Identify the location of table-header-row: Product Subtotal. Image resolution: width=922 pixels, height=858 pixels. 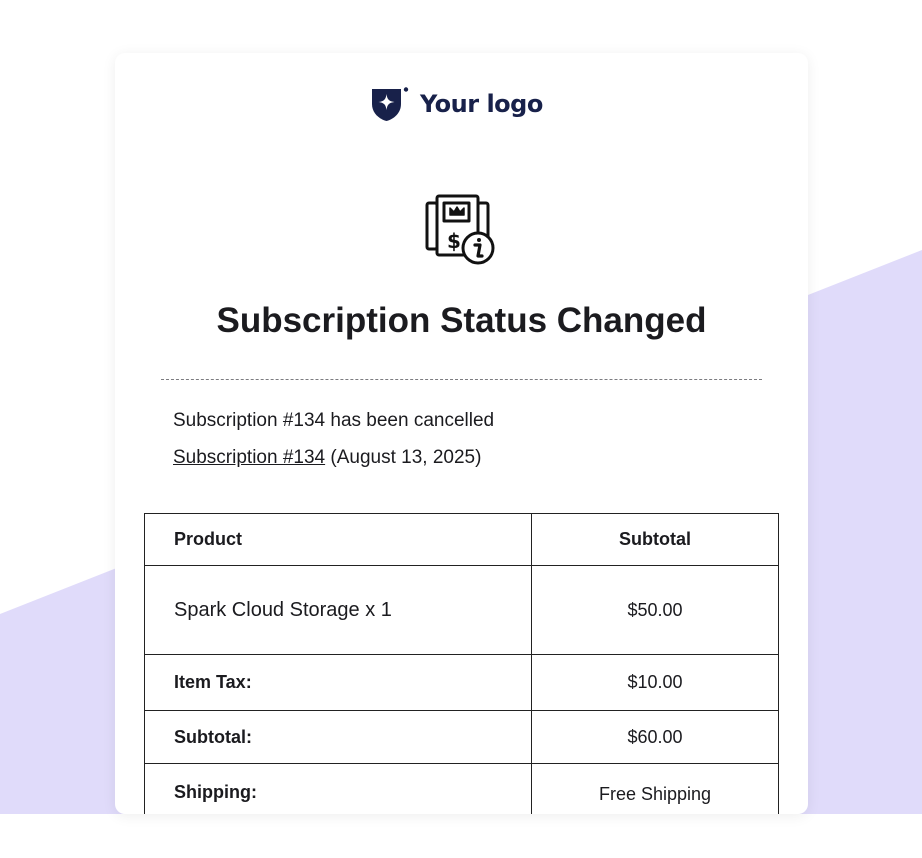
(461, 539).